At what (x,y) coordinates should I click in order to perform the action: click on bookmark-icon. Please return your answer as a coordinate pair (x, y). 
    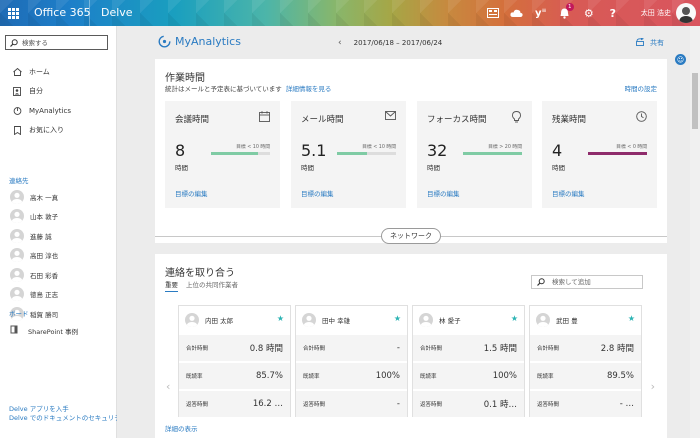
    Looking at the image, I should click on (17, 130).